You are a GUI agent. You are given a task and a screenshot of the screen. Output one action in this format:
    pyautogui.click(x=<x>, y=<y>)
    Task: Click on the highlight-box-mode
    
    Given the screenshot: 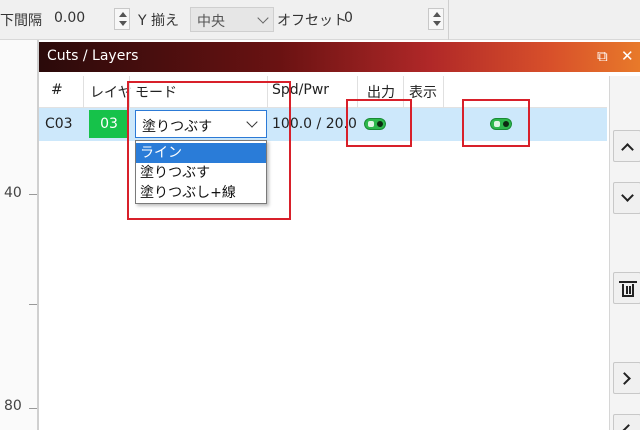 What is the action you would take?
    pyautogui.click(x=209, y=150)
    